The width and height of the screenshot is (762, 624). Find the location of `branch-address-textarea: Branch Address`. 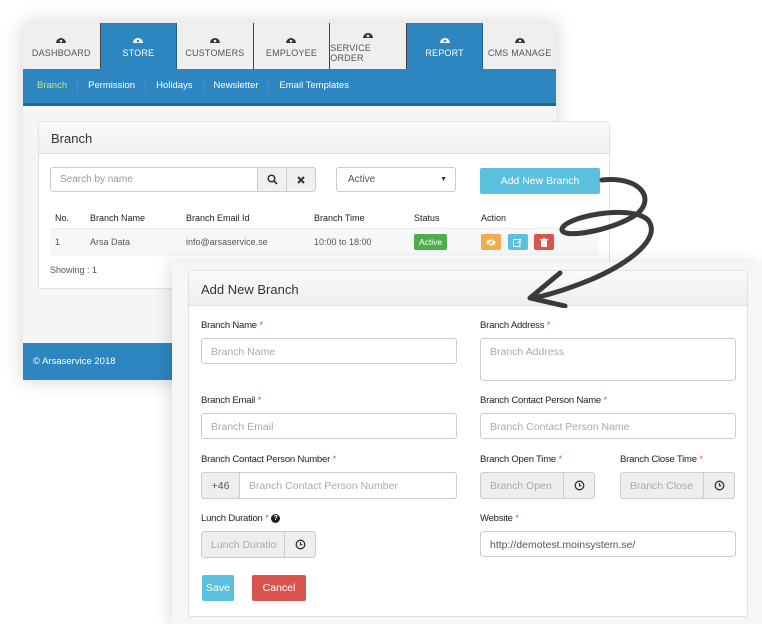

branch-address-textarea: Branch Address is located at coordinates (608, 359).